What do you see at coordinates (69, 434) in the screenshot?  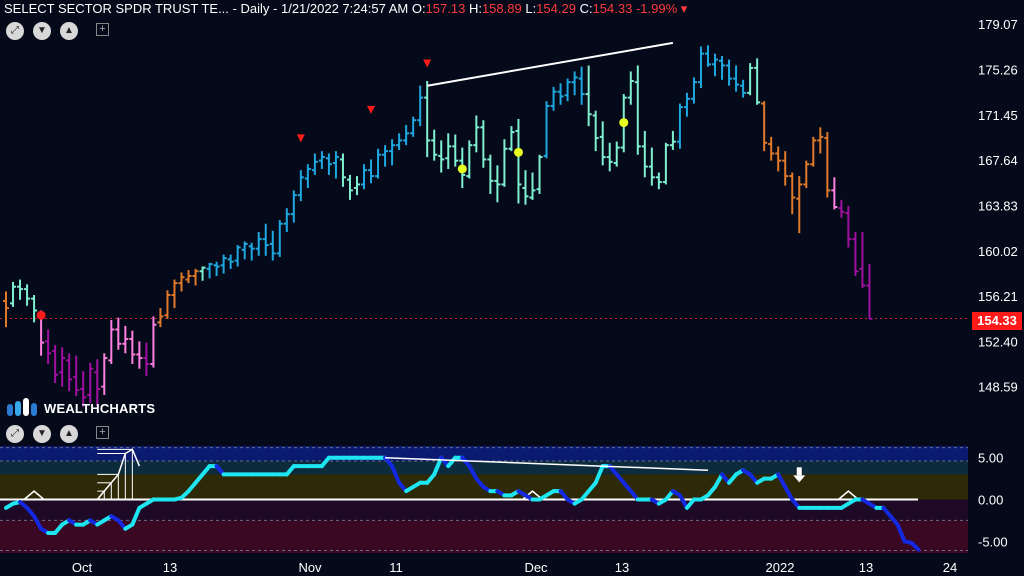 I see `osc-chevron-up-icon: ▲` at bounding box center [69, 434].